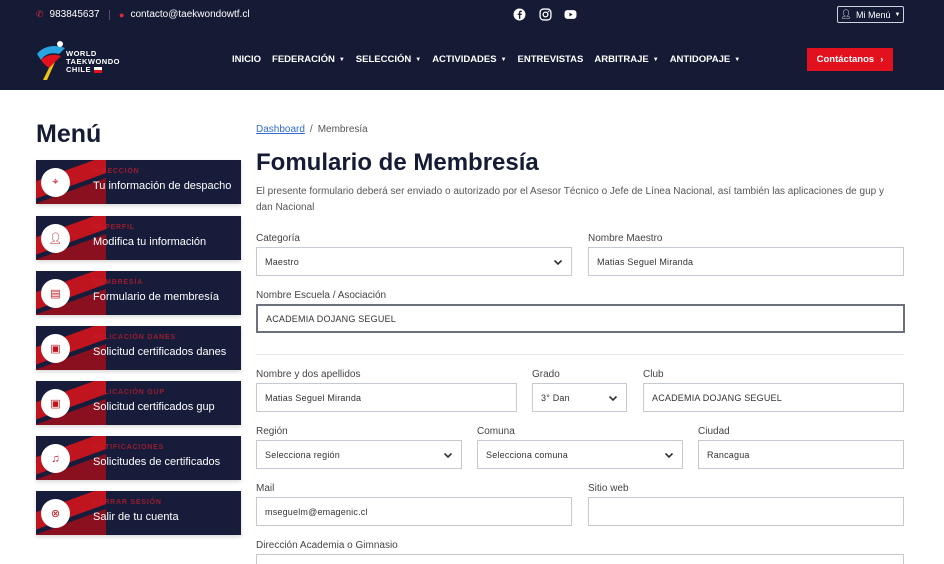 This screenshot has width=944, height=564. What do you see at coordinates (190, 14) in the screenshot?
I see `email-address: contacto@taekwondowtf.cl` at bounding box center [190, 14].